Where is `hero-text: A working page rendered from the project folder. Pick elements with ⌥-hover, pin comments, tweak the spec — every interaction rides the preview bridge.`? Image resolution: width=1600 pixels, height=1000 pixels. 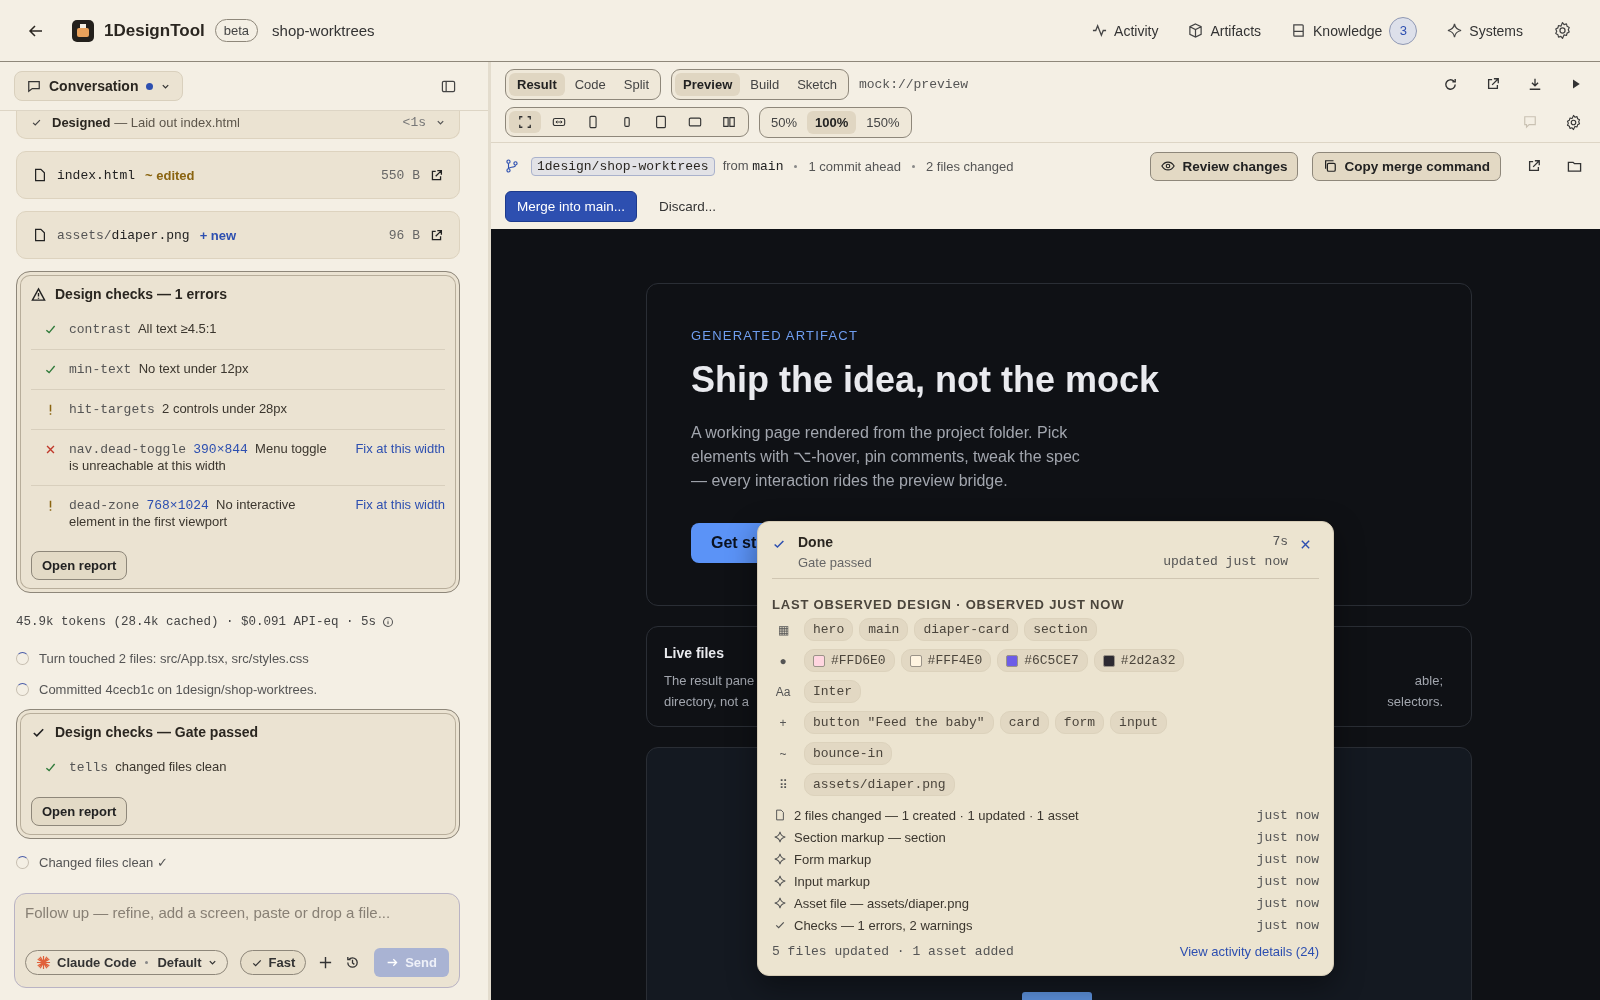
hero-text: A working page rendered from the project folder. Pick elements with ⌥-hover, pin comments, tweak the spec — every interaction rides the preview bridge. is located at coordinates (886, 457).